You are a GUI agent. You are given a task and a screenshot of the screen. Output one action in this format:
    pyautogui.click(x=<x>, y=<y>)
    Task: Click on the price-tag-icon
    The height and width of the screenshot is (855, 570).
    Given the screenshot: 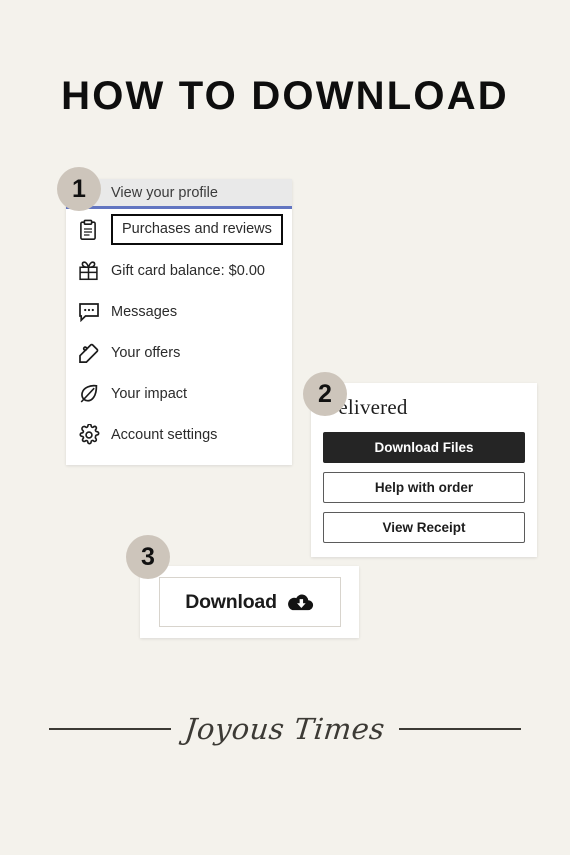 What is the action you would take?
    pyautogui.click(x=94, y=353)
    